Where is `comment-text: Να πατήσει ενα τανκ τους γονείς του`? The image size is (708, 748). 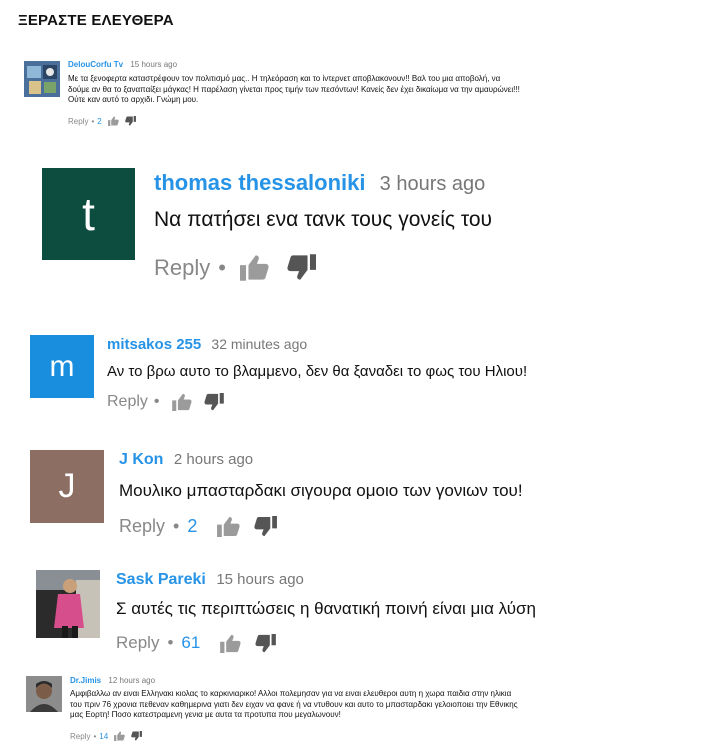 comment-text: Να πατήσει ενα τανκ τους γονείς του is located at coordinates (323, 219).